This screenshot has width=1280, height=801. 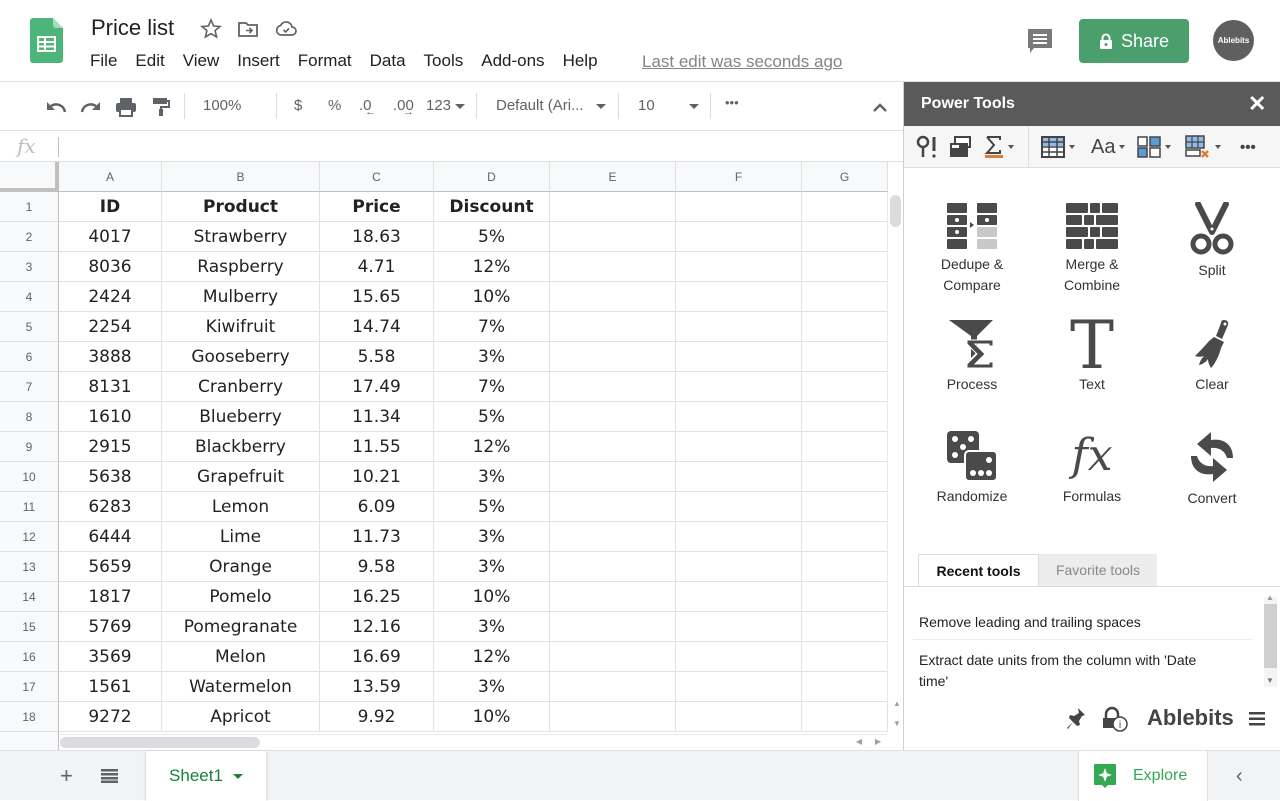 What do you see at coordinates (29, 207) in the screenshot?
I see `row-header: 1` at bounding box center [29, 207].